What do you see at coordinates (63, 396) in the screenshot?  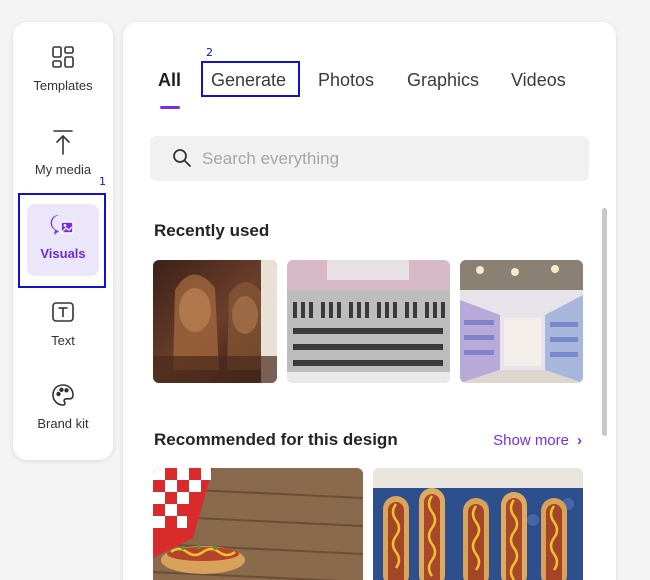 I see `palette-icon` at bounding box center [63, 396].